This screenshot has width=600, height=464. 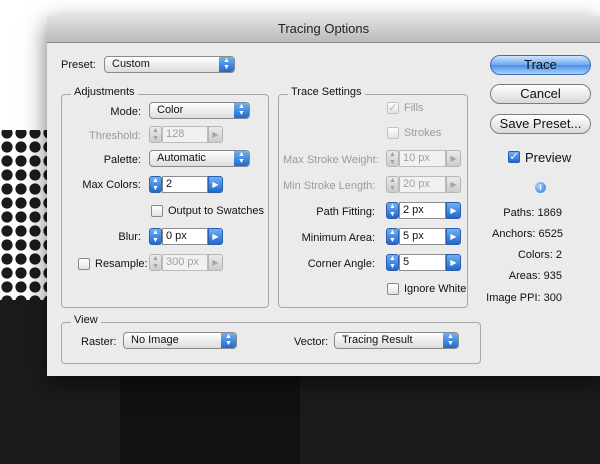 What do you see at coordinates (453, 236) in the screenshot?
I see `minimum-area-dropdown: ▶` at bounding box center [453, 236].